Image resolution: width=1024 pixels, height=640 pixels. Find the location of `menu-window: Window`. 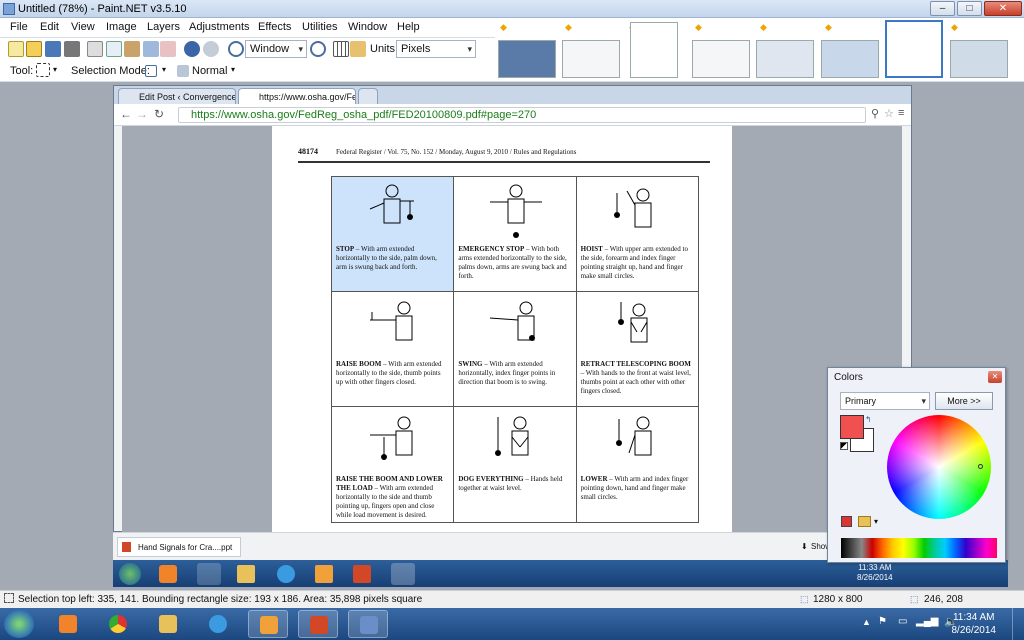

menu-window: Window is located at coordinates (367, 27).